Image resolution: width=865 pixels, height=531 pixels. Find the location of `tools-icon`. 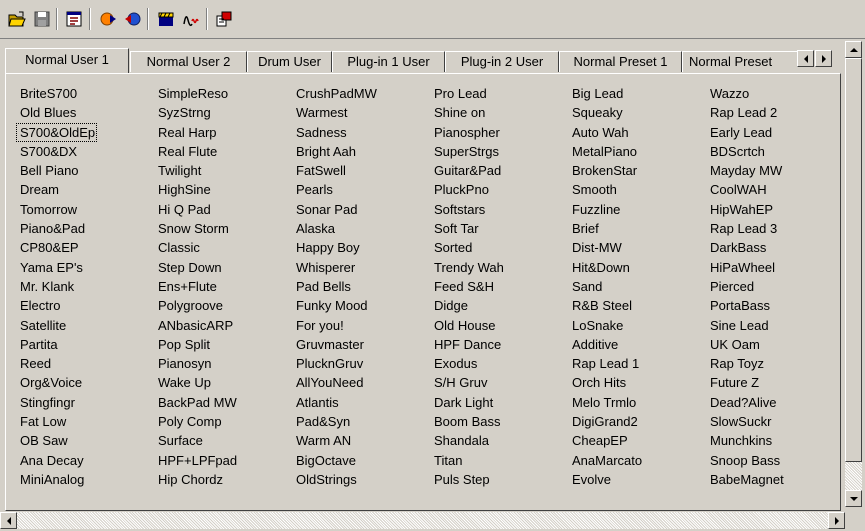

tools-icon is located at coordinates (224, 19).